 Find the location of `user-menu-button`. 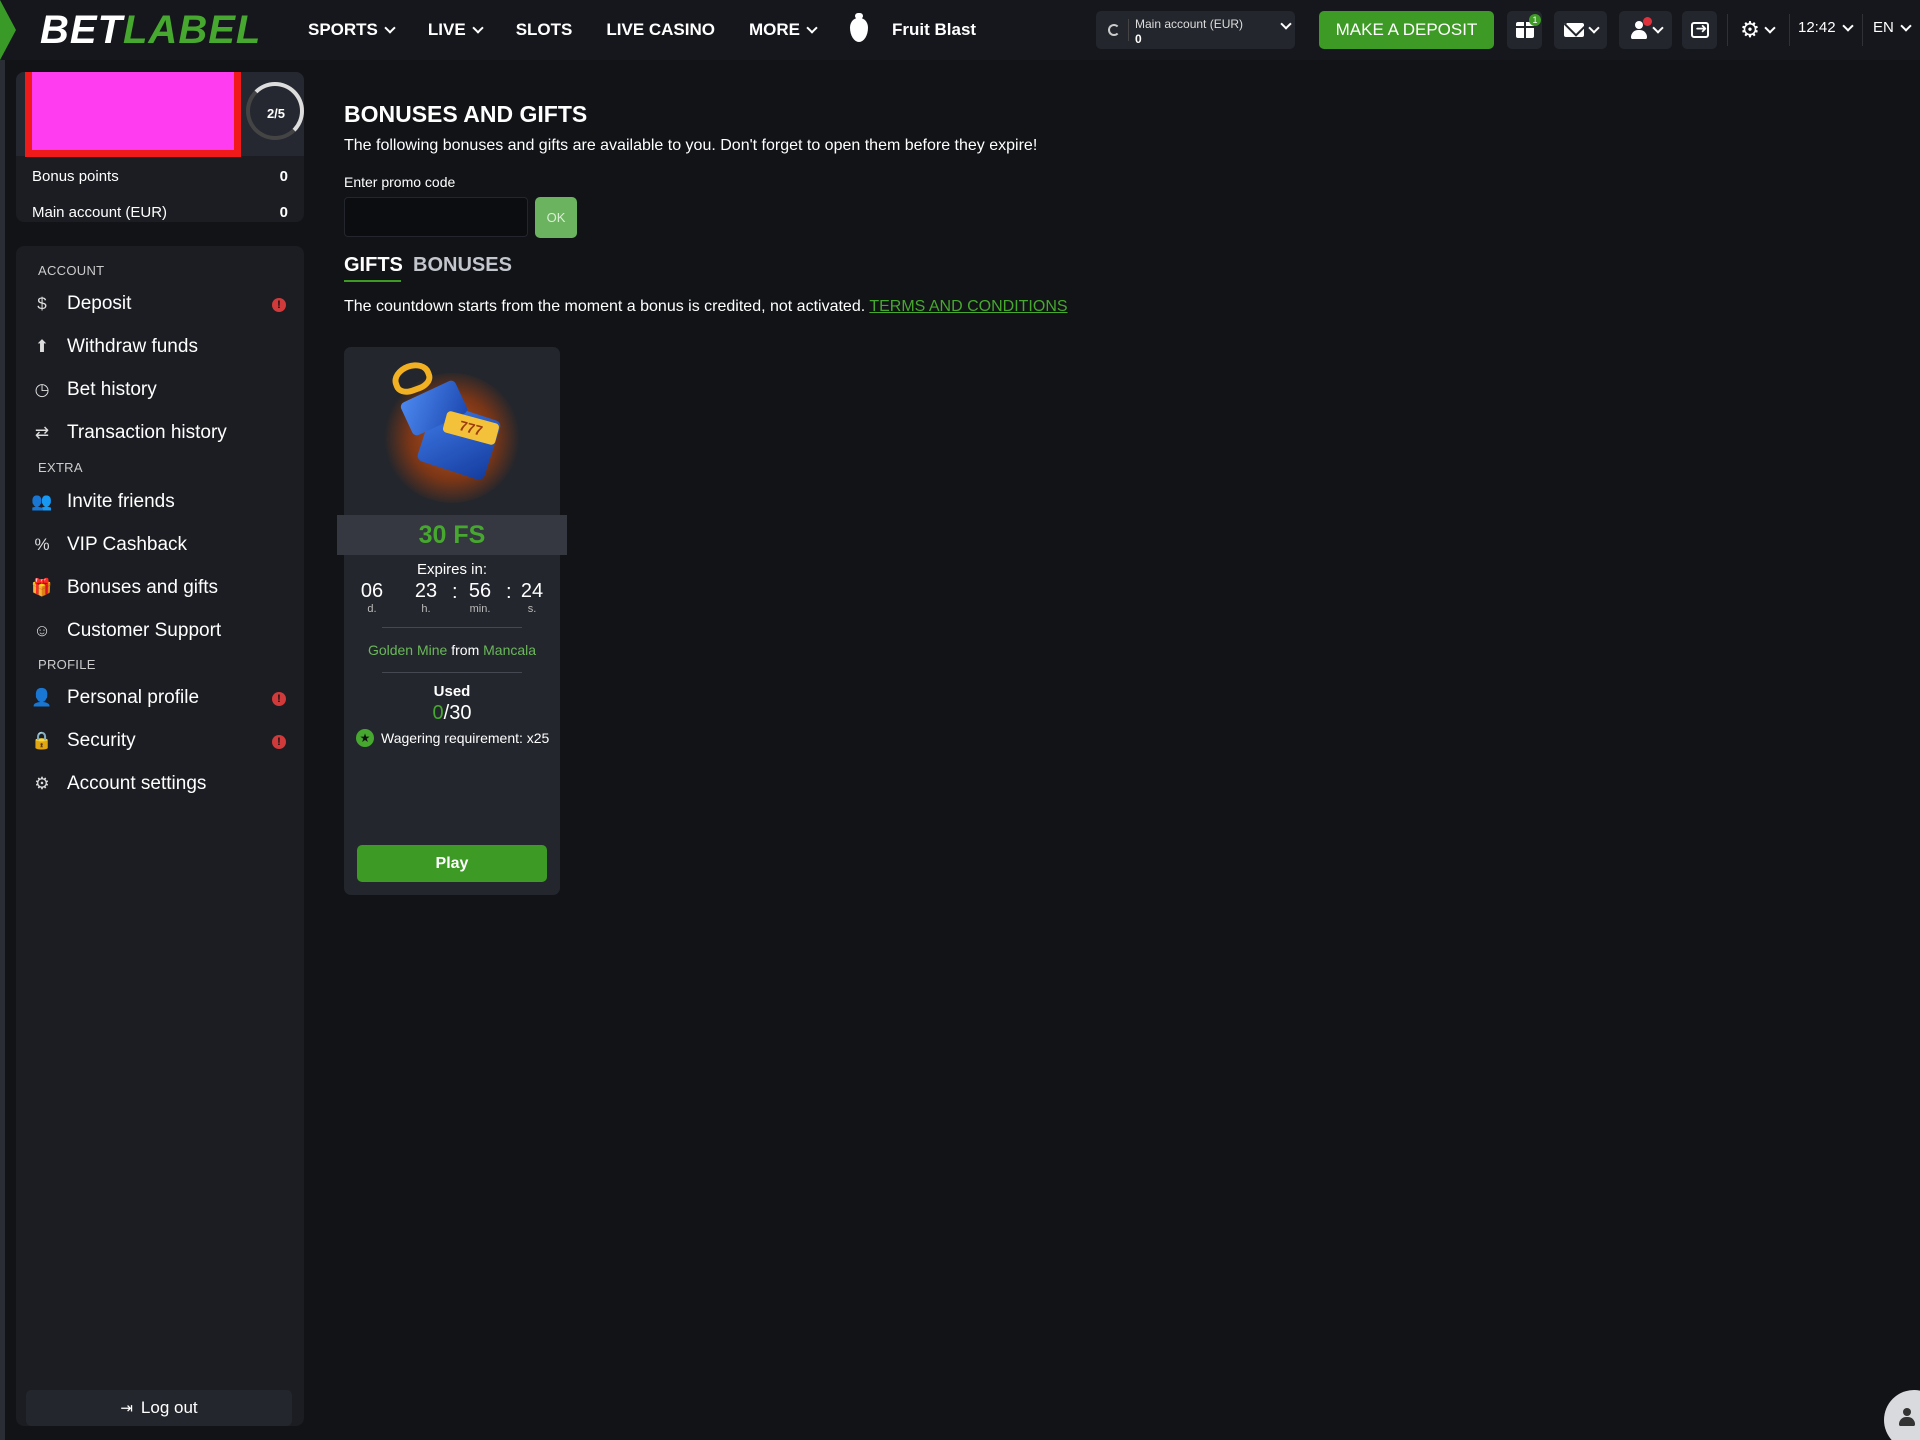

user-menu-button is located at coordinates (1645, 30).